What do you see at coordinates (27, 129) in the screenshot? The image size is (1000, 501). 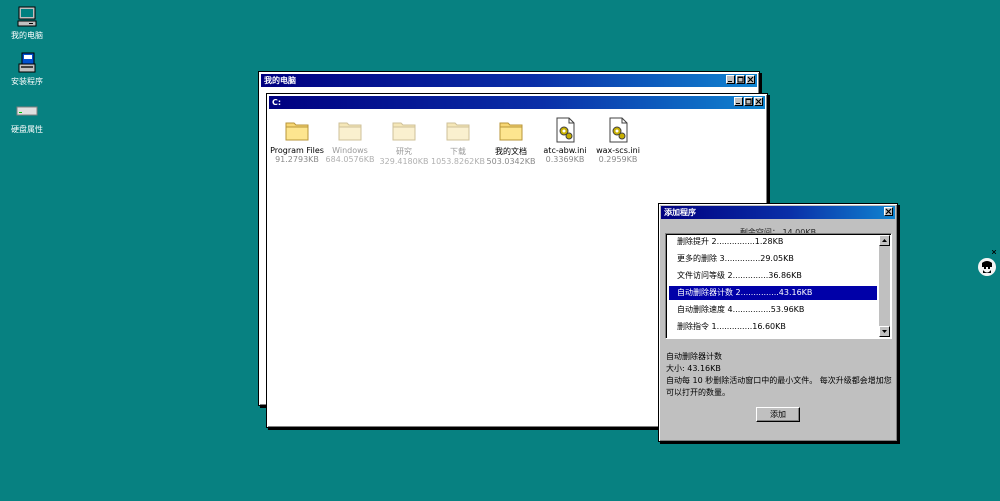 I see `desktop-icon-label: 硬盘属性` at bounding box center [27, 129].